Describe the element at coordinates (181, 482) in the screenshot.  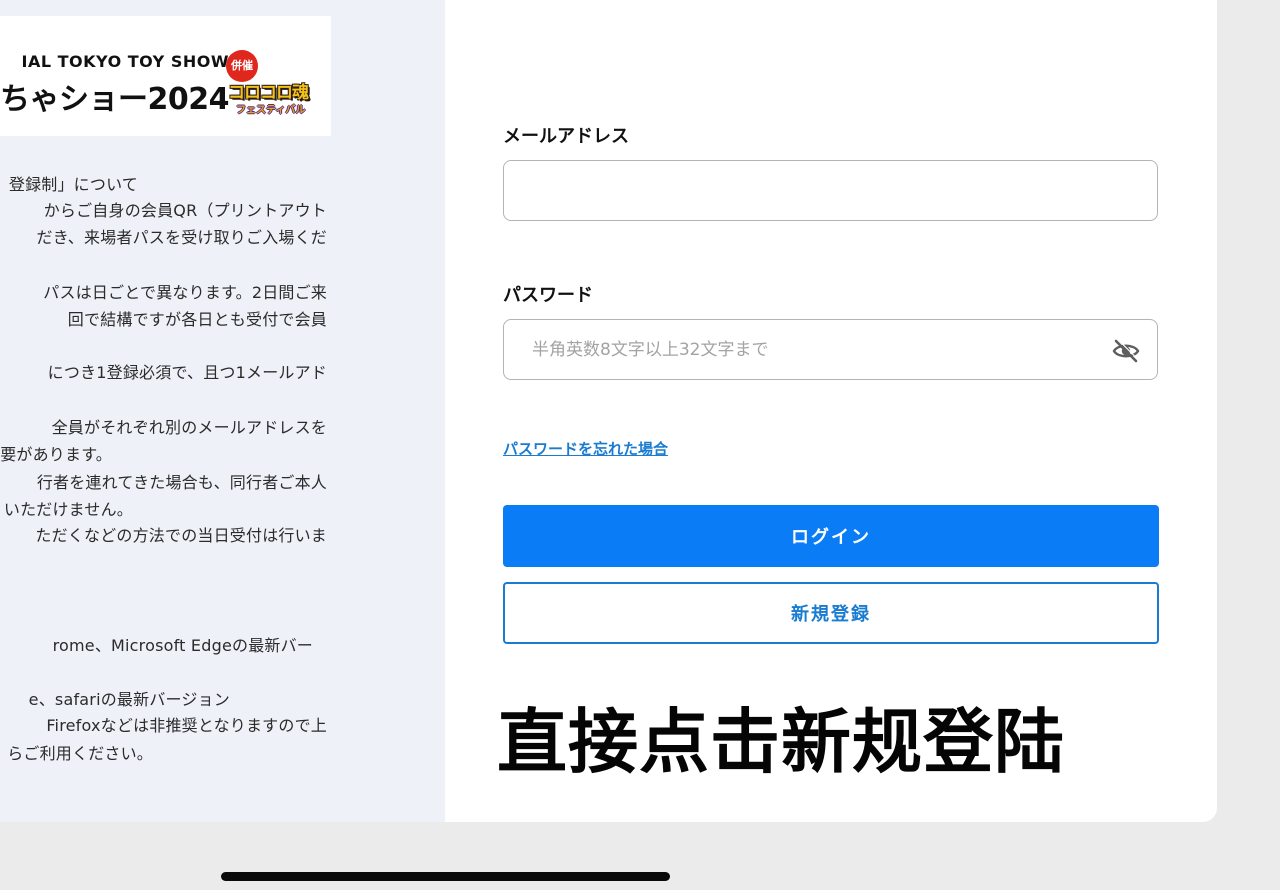
I see `notice-line: 行者を連れてきた場合も、同行者ご本人` at that location.